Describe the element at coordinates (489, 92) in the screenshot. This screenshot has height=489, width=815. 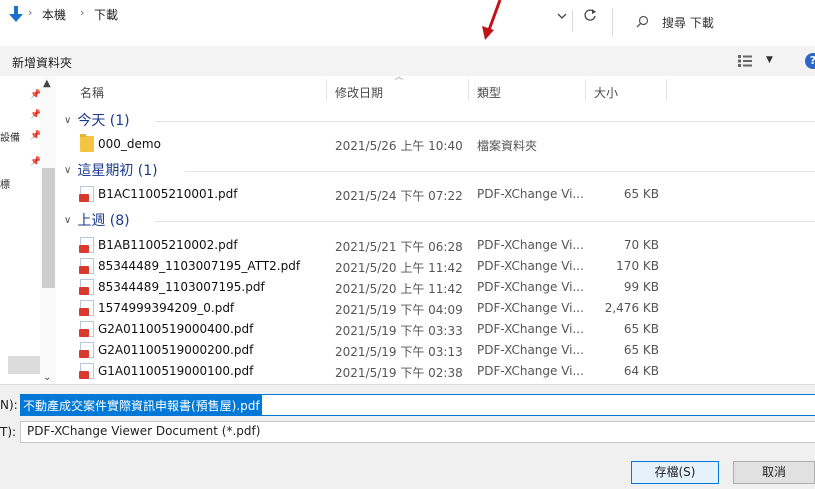
I see `column-header-type: 類型` at that location.